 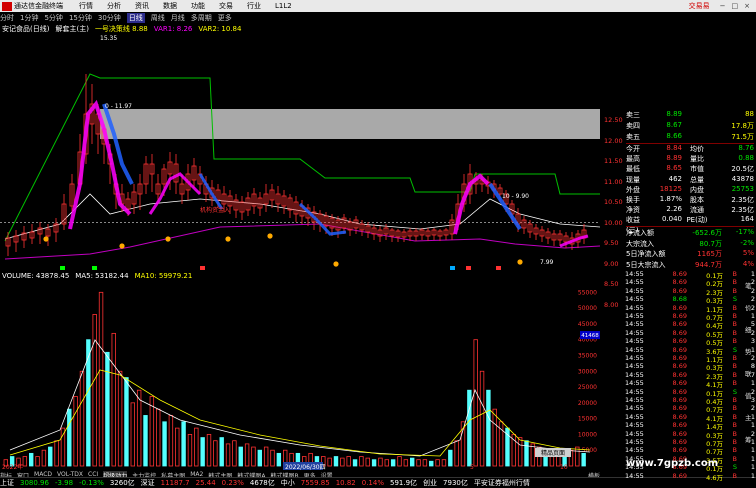 What do you see at coordinates (158, 18) in the screenshot?
I see `period-tab: 周线` at bounding box center [158, 18].